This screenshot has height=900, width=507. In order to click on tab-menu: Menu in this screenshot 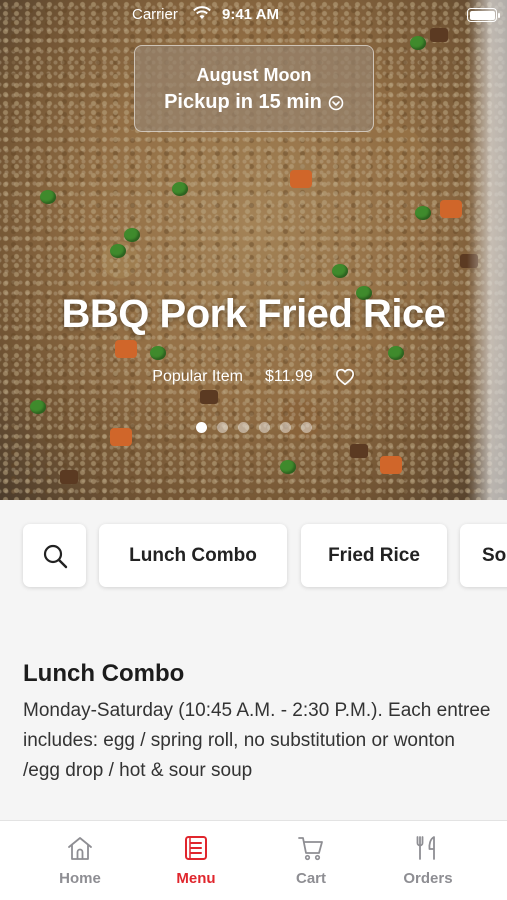, I will do `click(196, 860)`.